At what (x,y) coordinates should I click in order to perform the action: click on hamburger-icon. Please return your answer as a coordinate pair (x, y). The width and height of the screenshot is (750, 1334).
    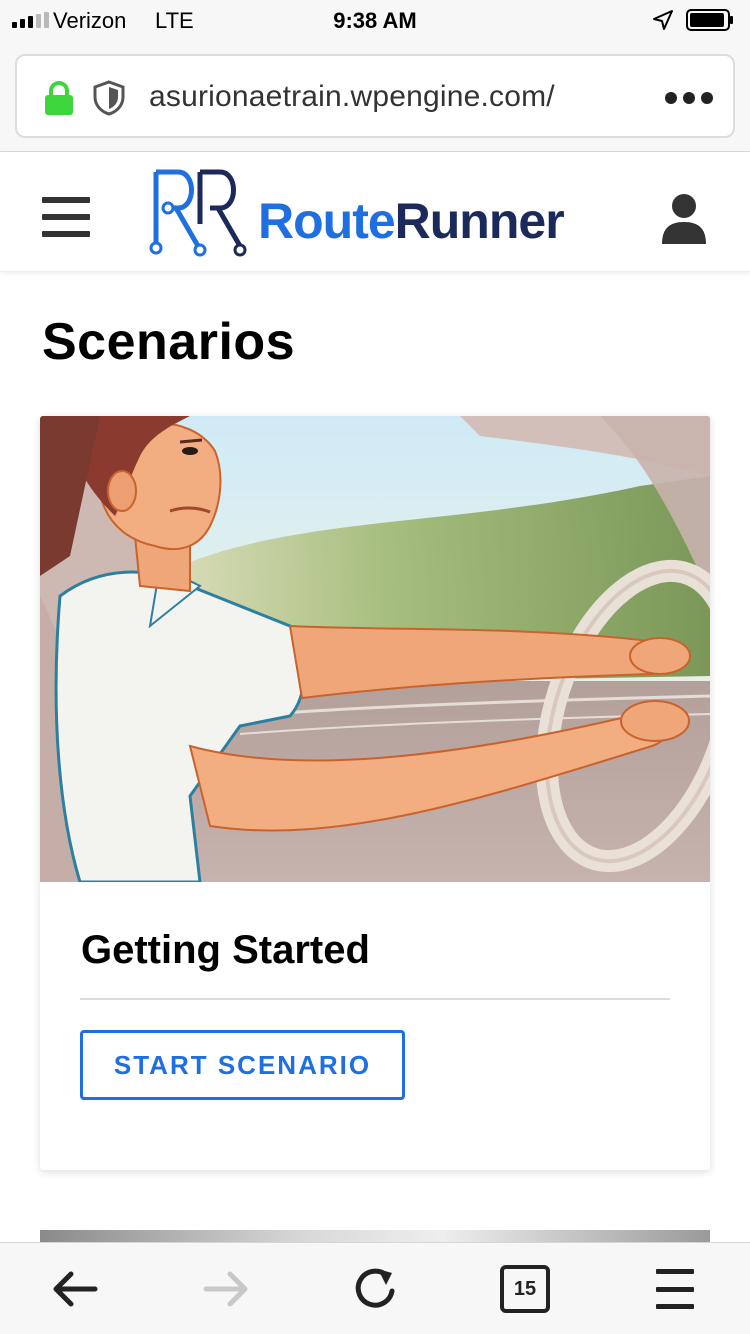
    Looking at the image, I should click on (66, 217).